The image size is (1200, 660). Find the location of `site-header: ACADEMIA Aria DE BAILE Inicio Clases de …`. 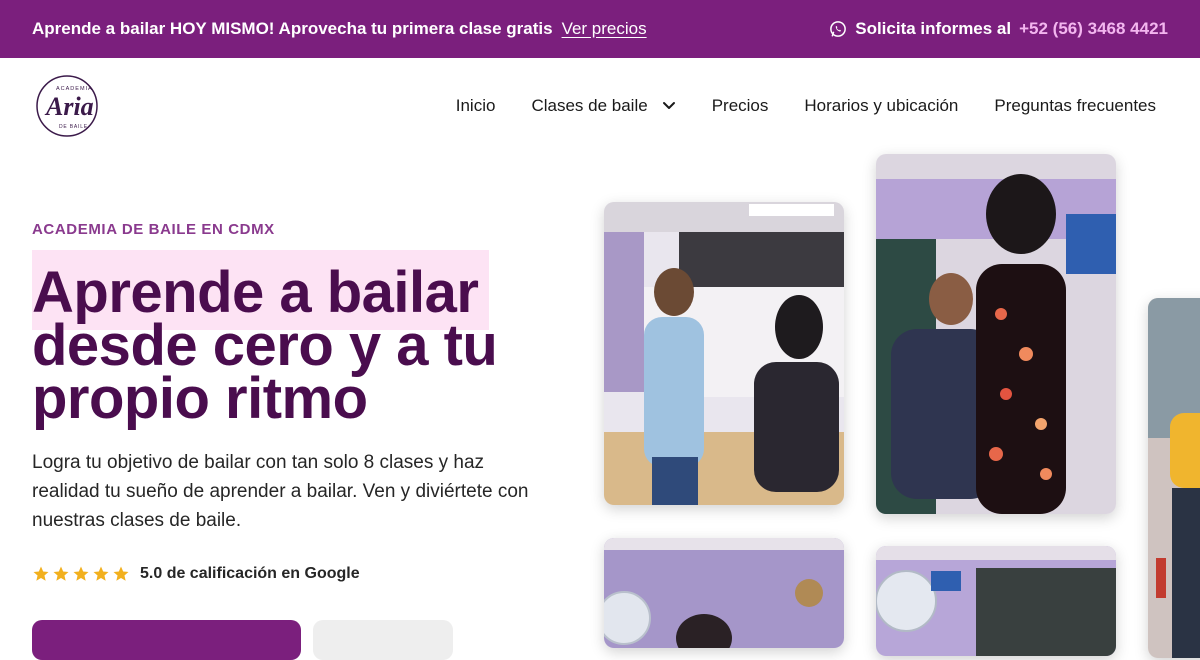

site-header: ACADEMIA Aria DE BAILE Inicio Clases de … is located at coordinates (600, 106).